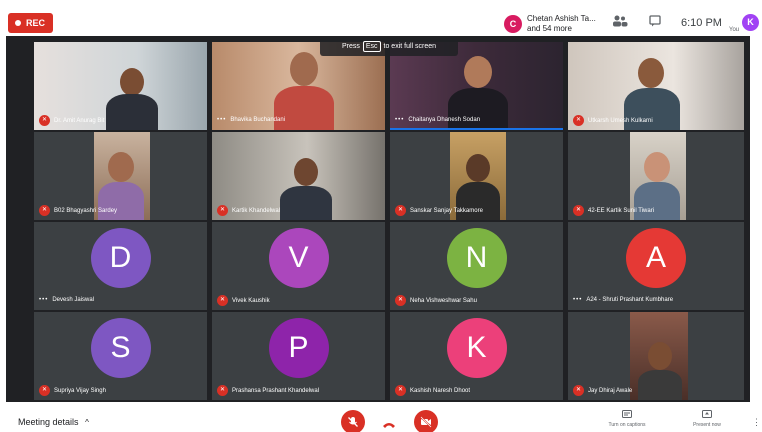  I want to click on meeting-details-label: Meeting details, so click(48, 422).